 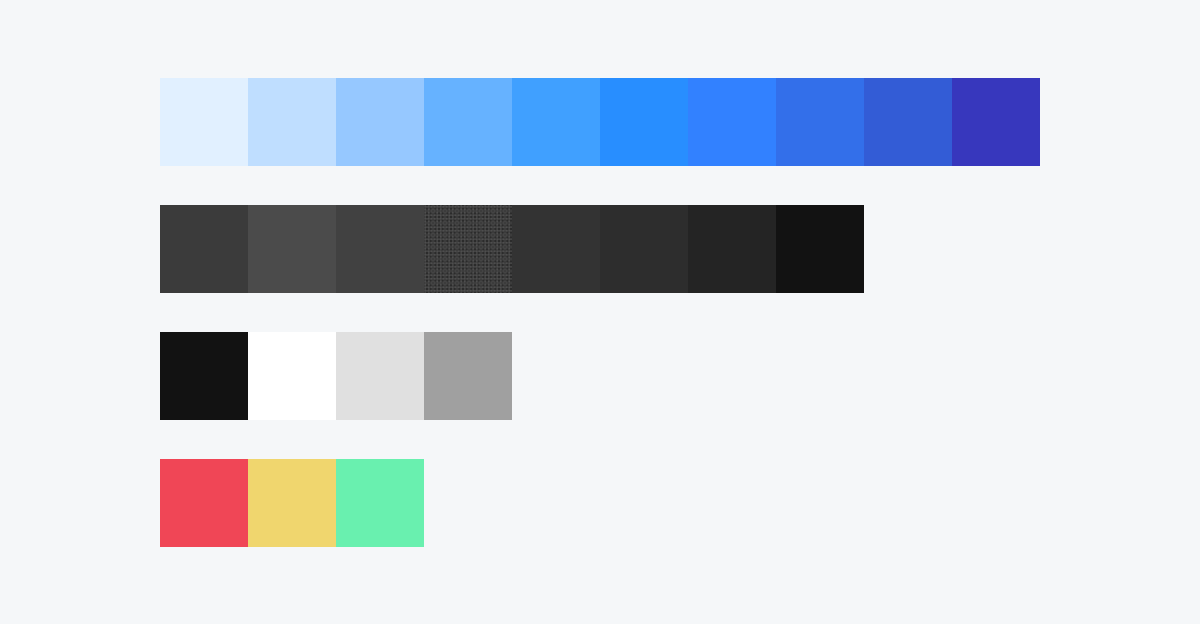 What do you see at coordinates (600, 503) in the screenshot?
I see `status-colors-row` at bounding box center [600, 503].